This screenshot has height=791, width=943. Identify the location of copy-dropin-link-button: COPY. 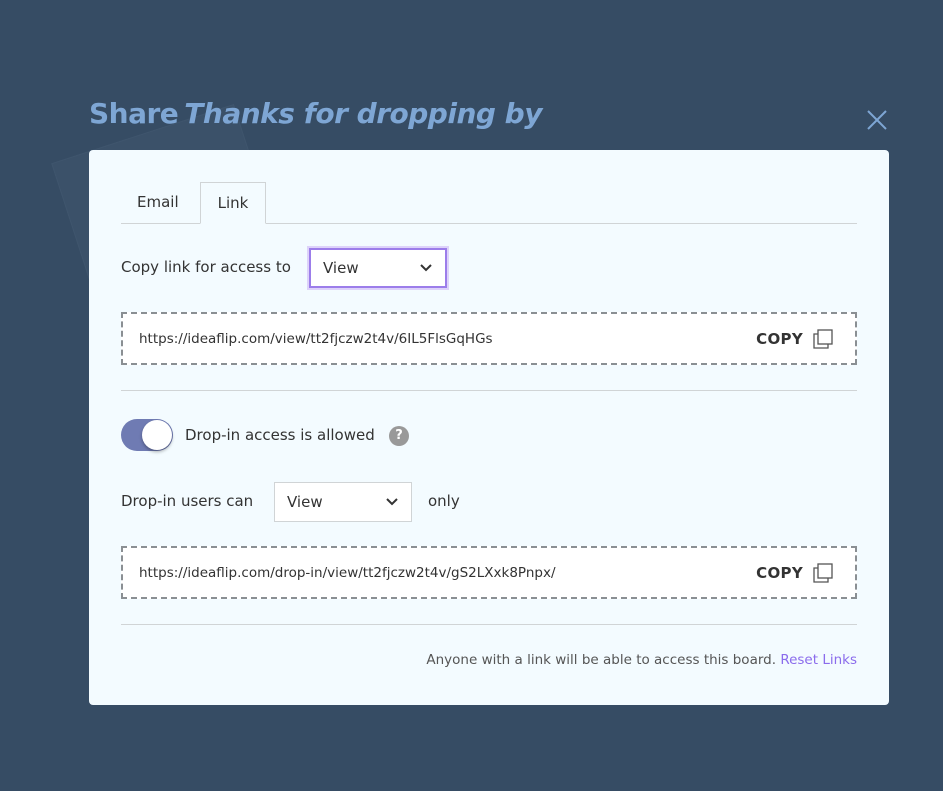
(794, 572).